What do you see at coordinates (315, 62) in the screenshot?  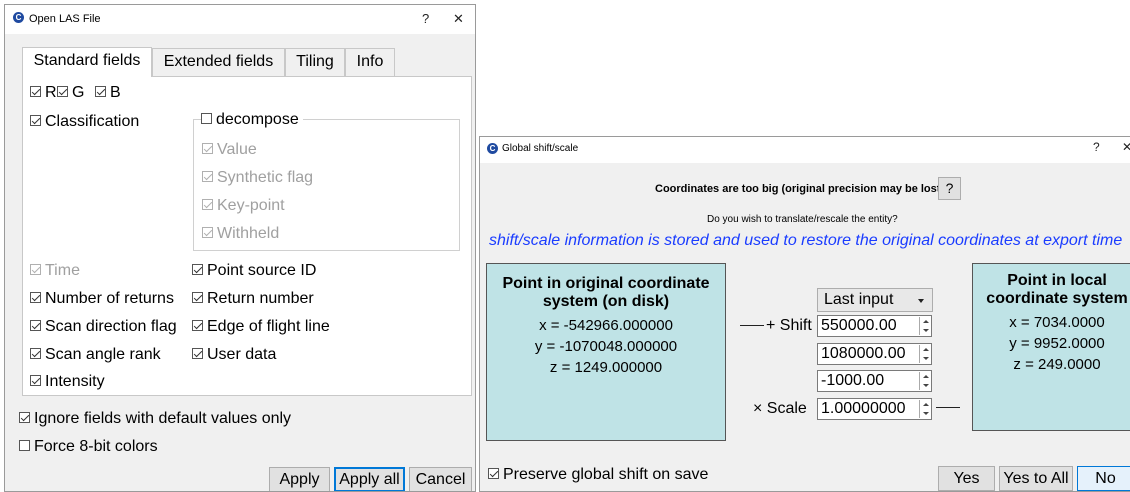 I see `tab-tiling: Tiling` at bounding box center [315, 62].